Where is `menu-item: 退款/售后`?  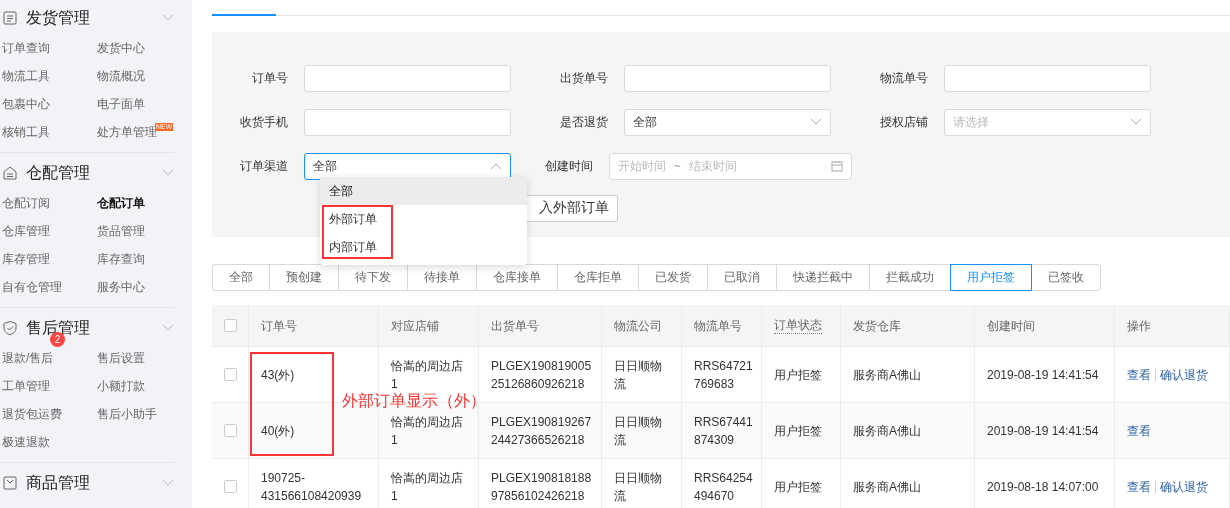 menu-item: 退款/售后 is located at coordinates (28, 358).